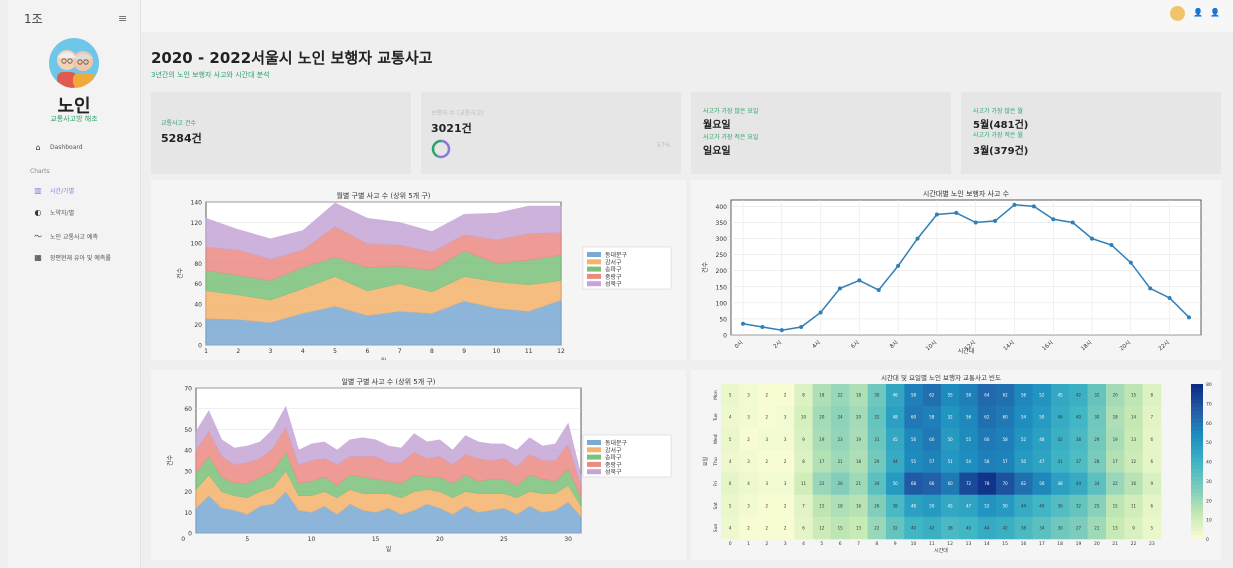 The image size is (1233, 568). I want to click on heatmap-cell-value: 2, so click(785, 461).